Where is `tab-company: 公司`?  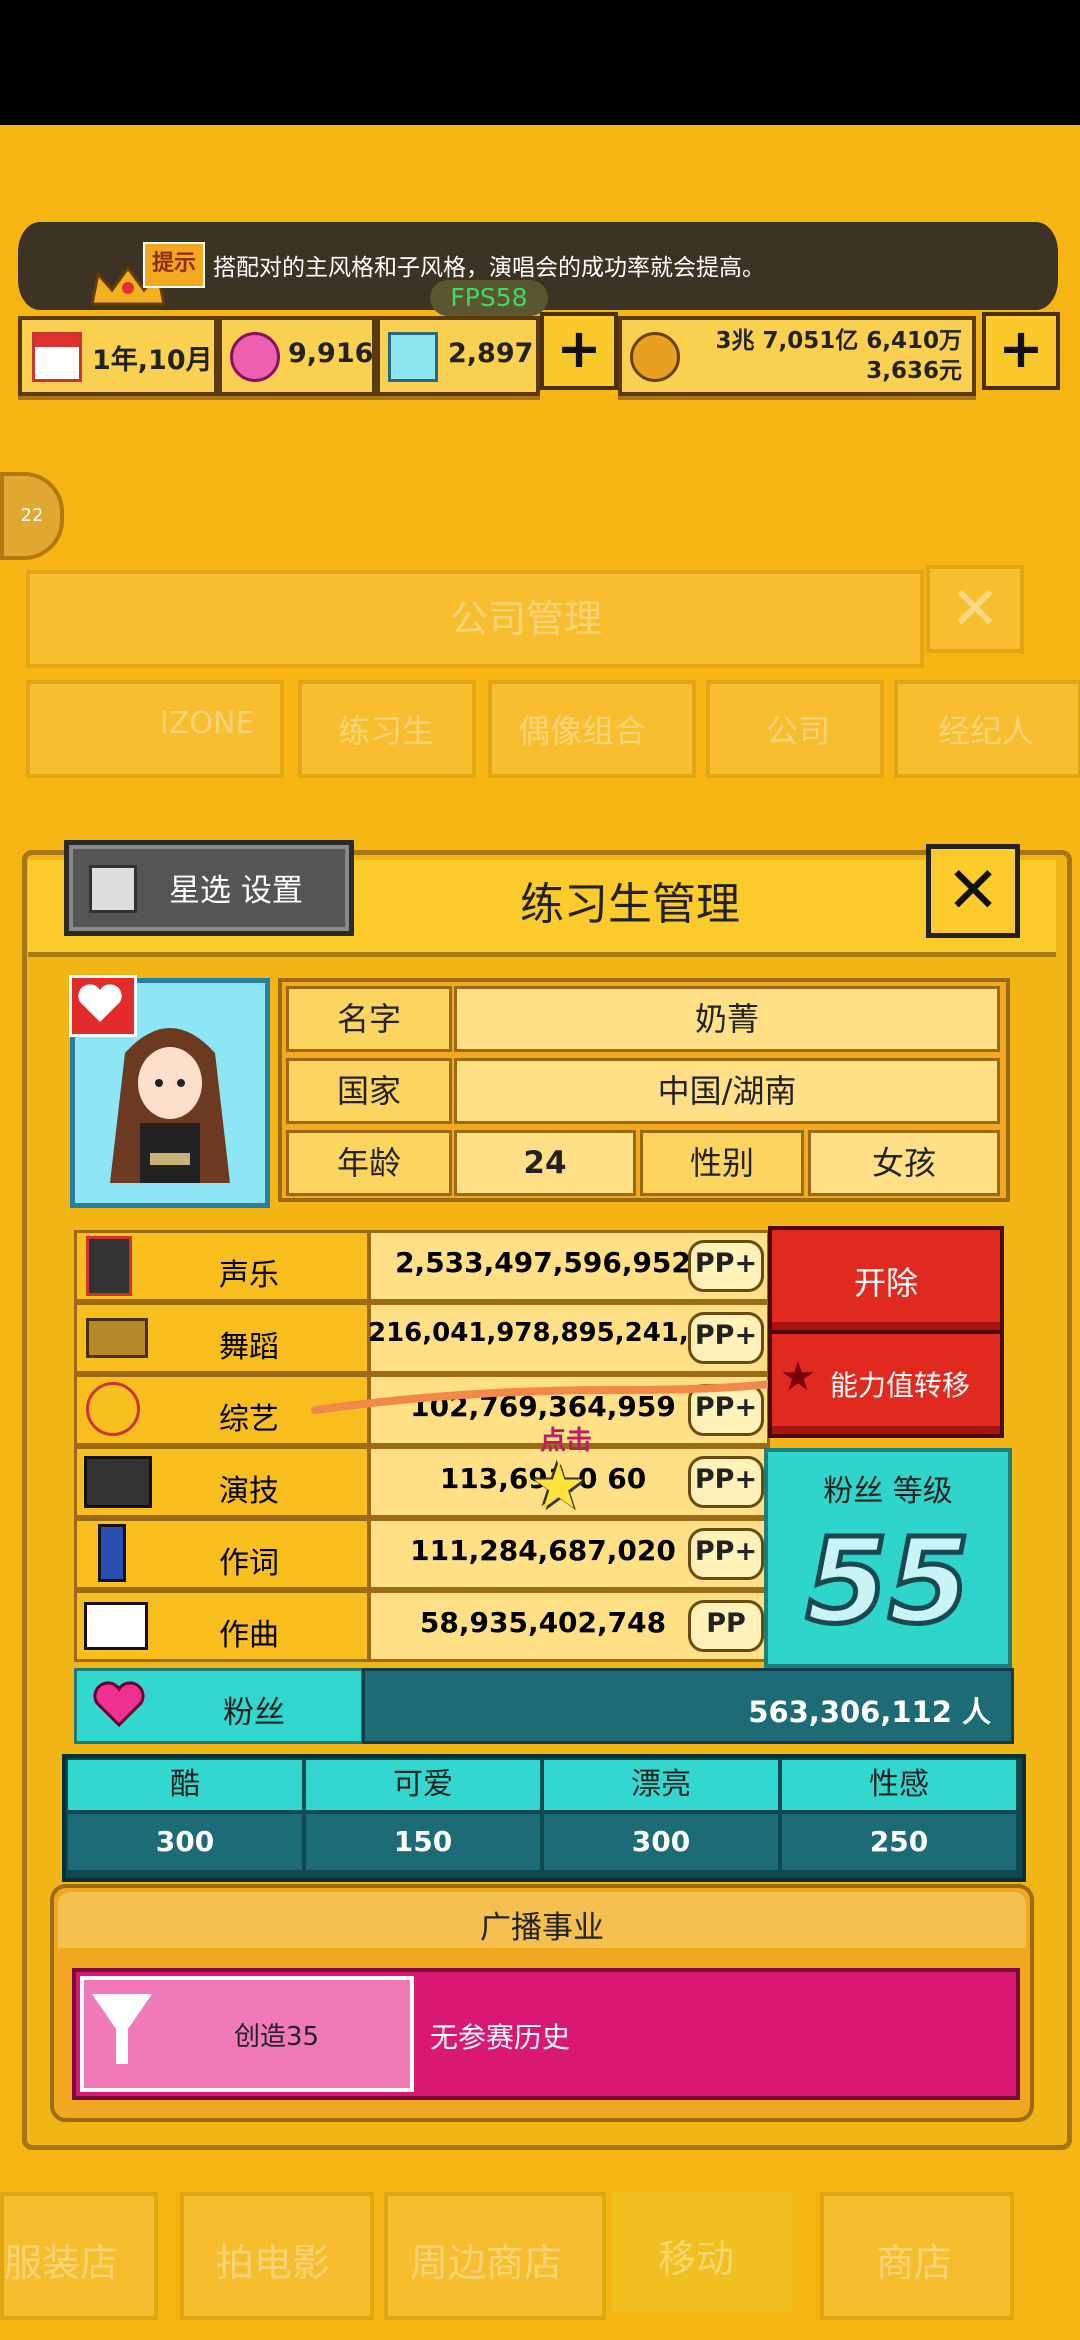 tab-company: 公司 is located at coordinates (795, 729).